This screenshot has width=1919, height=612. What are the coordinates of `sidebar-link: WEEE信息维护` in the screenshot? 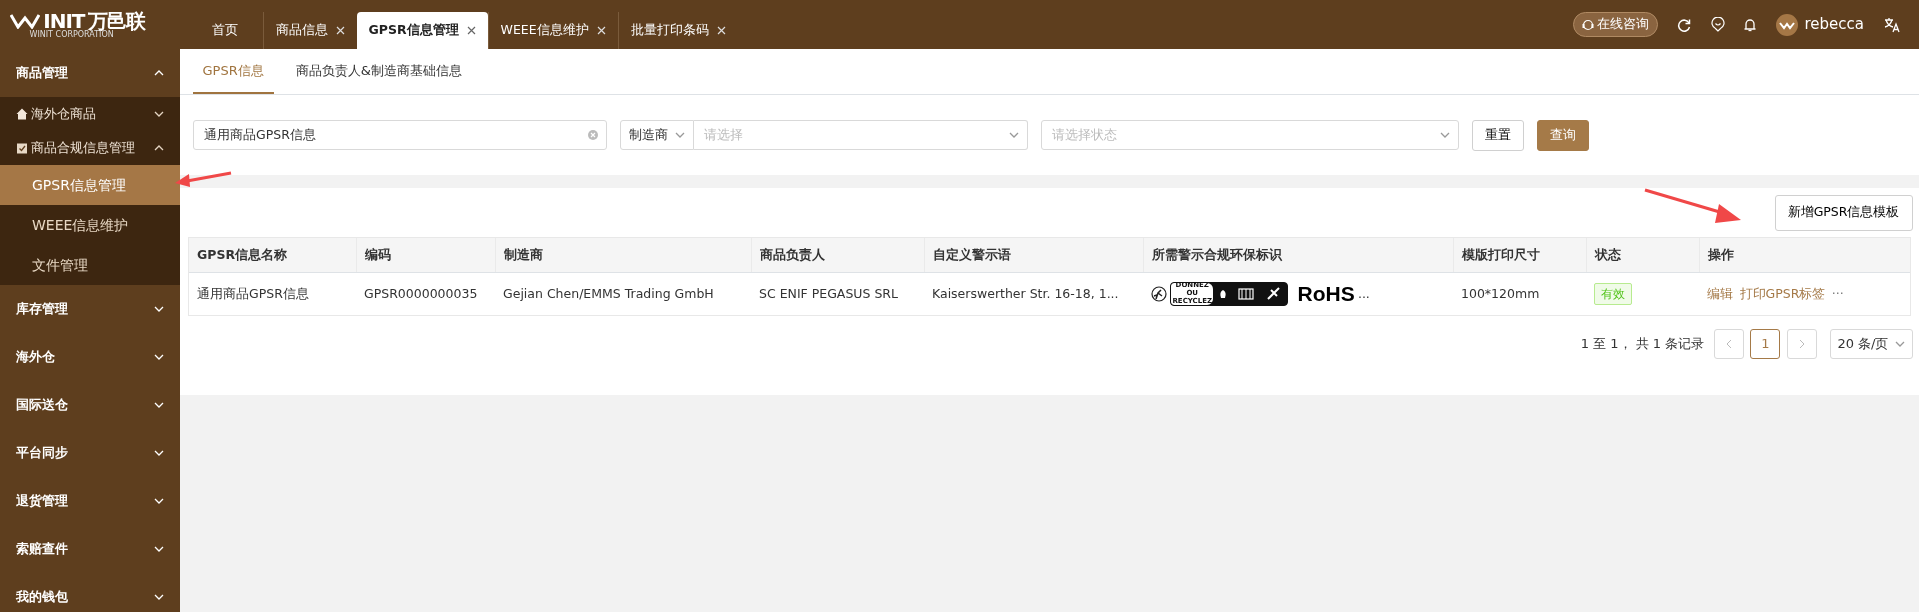 It's located at (90, 225).